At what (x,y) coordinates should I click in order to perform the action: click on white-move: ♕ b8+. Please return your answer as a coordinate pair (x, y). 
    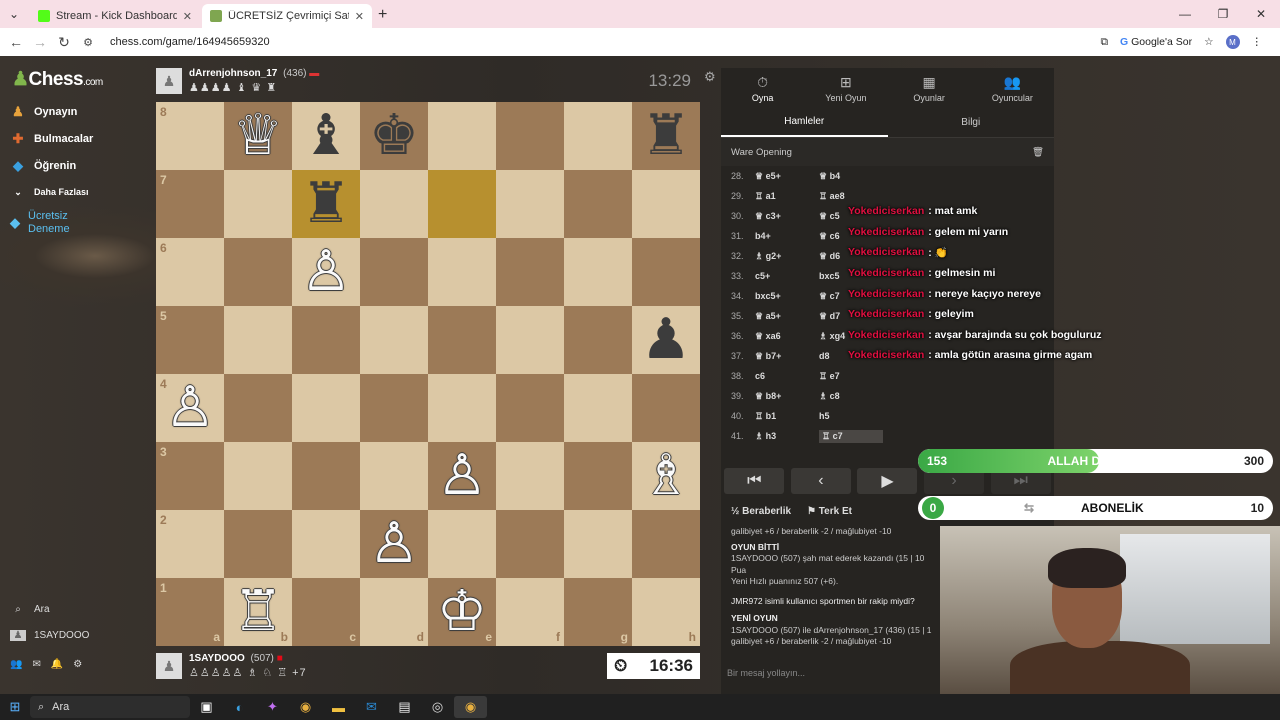
    Looking at the image, I should click on (787, 396).